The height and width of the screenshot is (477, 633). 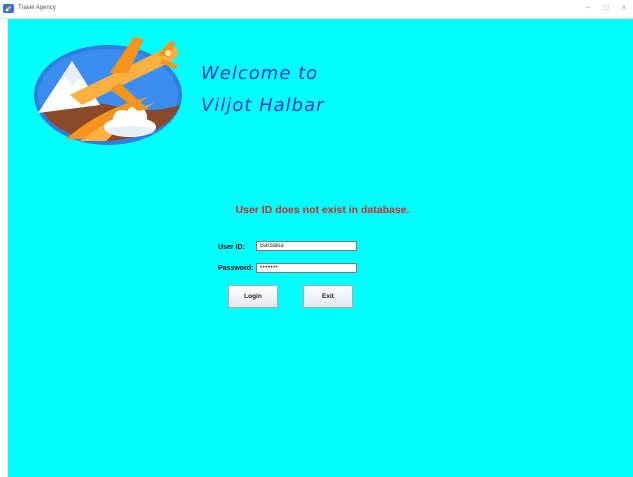 I want to click on app-icon, so click(x=8, y=8).